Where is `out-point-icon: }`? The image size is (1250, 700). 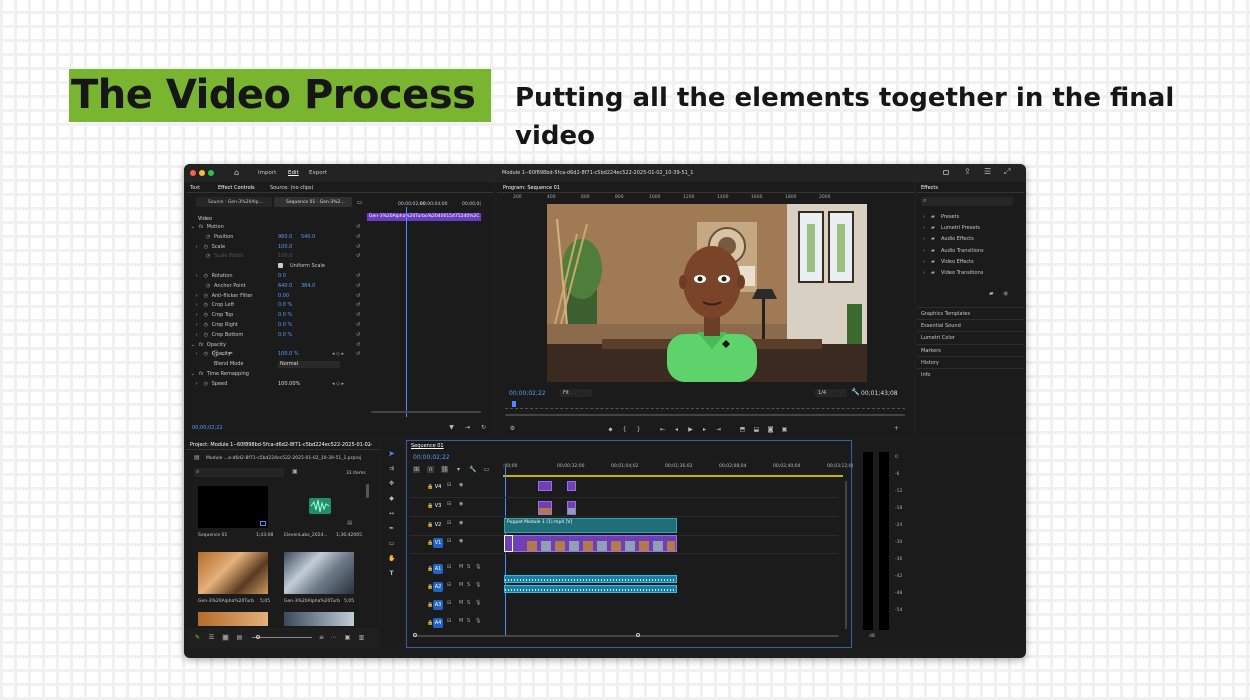 out-point-icon: } is located at coordinates (638, 429).